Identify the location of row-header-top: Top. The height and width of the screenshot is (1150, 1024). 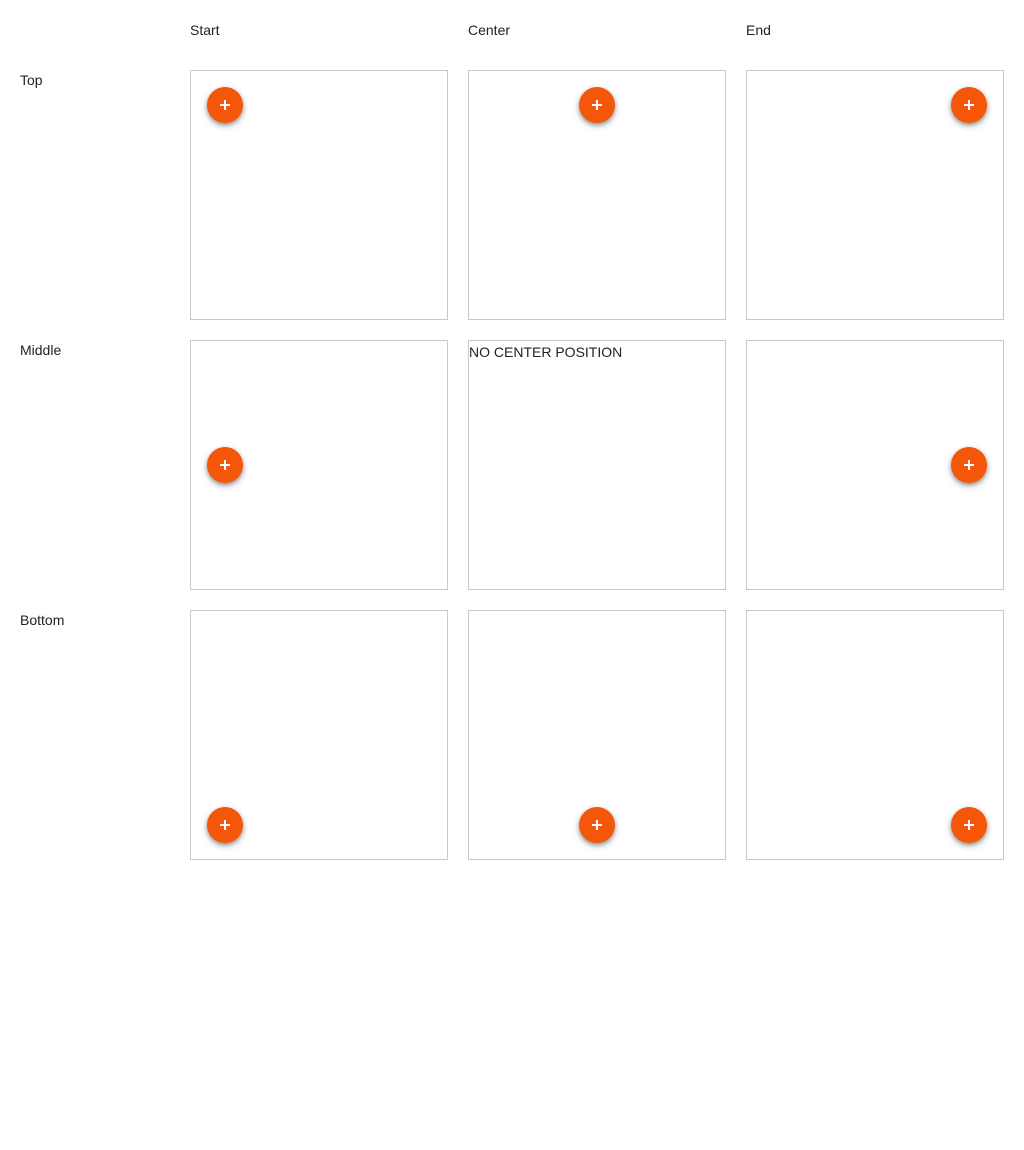
(31, 80).